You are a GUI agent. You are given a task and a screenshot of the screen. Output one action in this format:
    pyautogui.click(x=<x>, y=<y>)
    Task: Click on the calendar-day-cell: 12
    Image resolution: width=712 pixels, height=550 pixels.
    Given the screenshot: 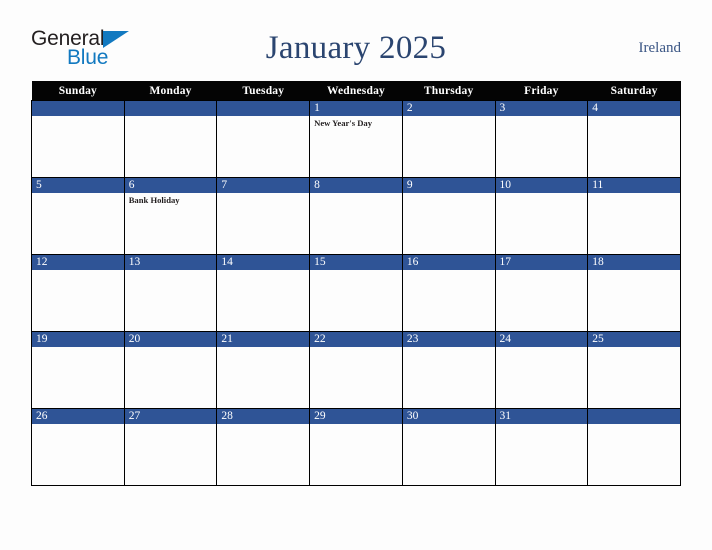 What is the action you would take?
    pyautogui.click(x=78, y=293)
    